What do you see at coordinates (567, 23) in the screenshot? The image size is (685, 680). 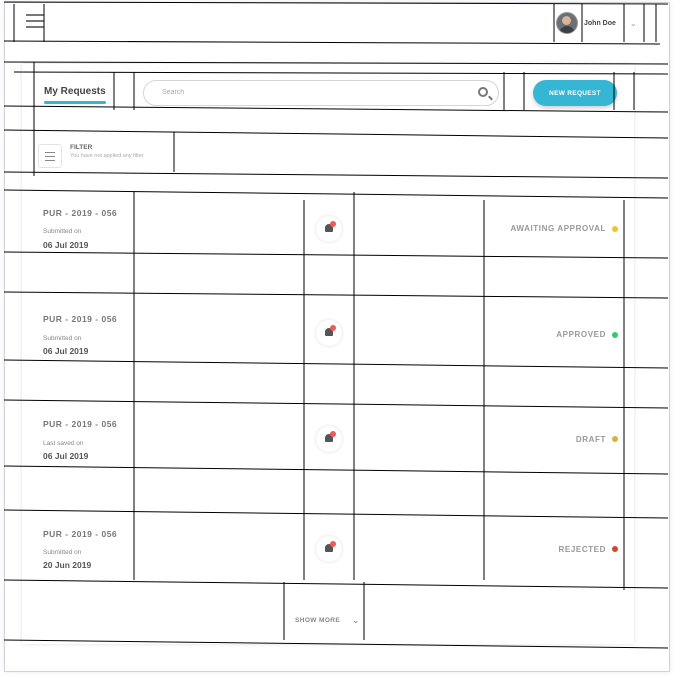 I see `avatar` at bounding box center [567, 23].